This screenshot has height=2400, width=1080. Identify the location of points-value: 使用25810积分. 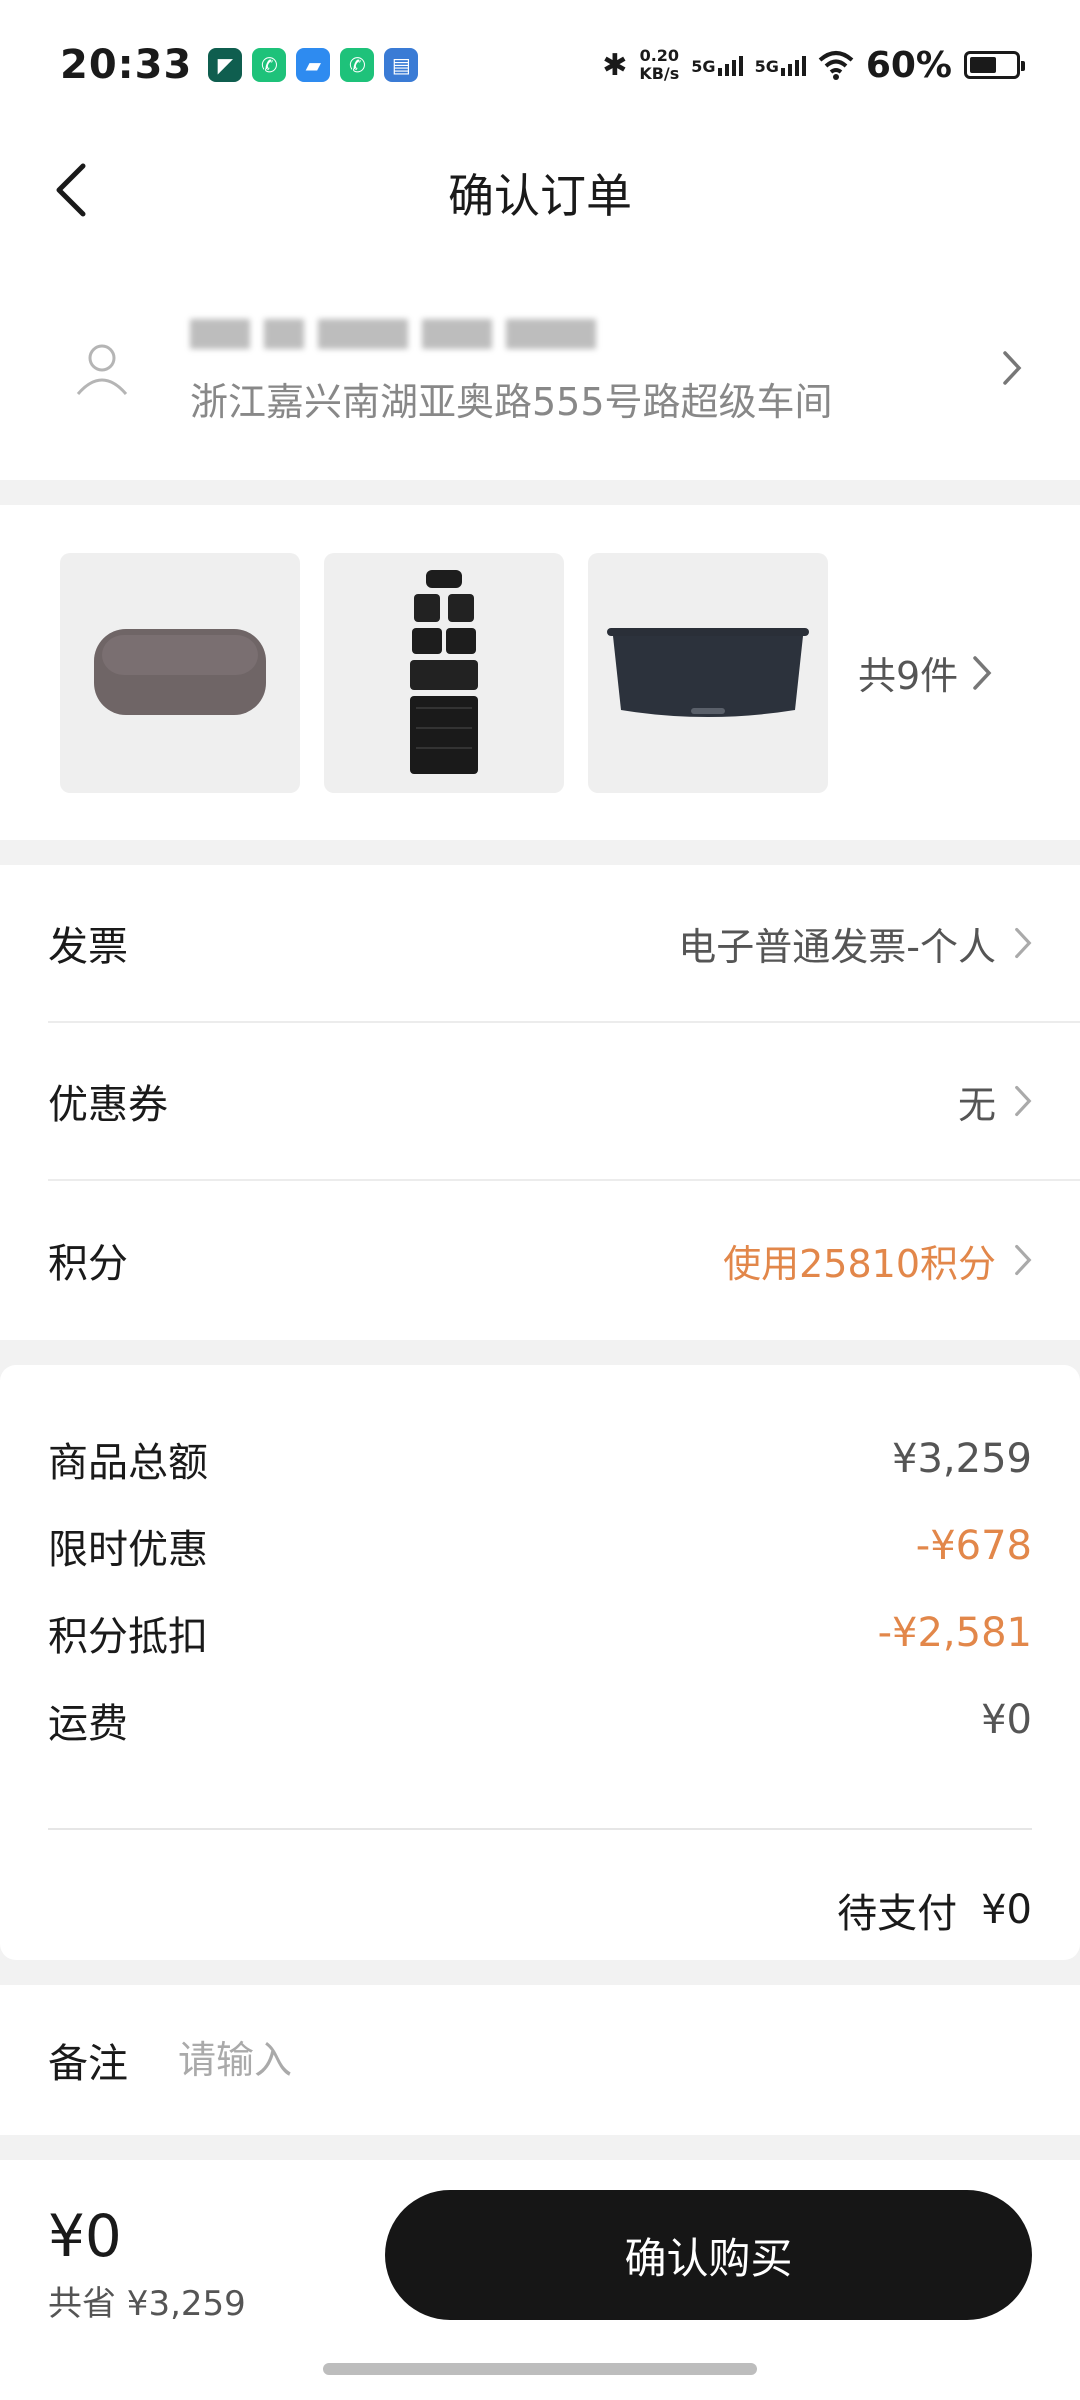
(859, 1263).